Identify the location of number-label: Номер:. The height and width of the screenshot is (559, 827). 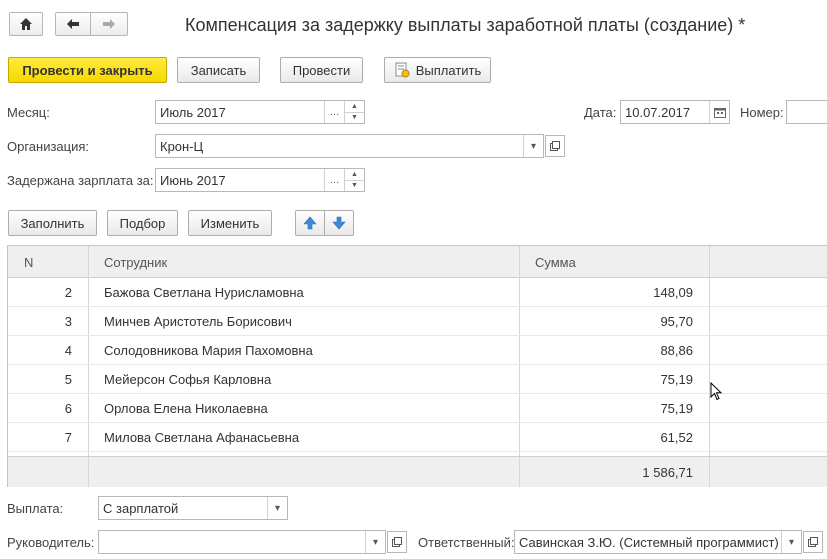
(762, 112).